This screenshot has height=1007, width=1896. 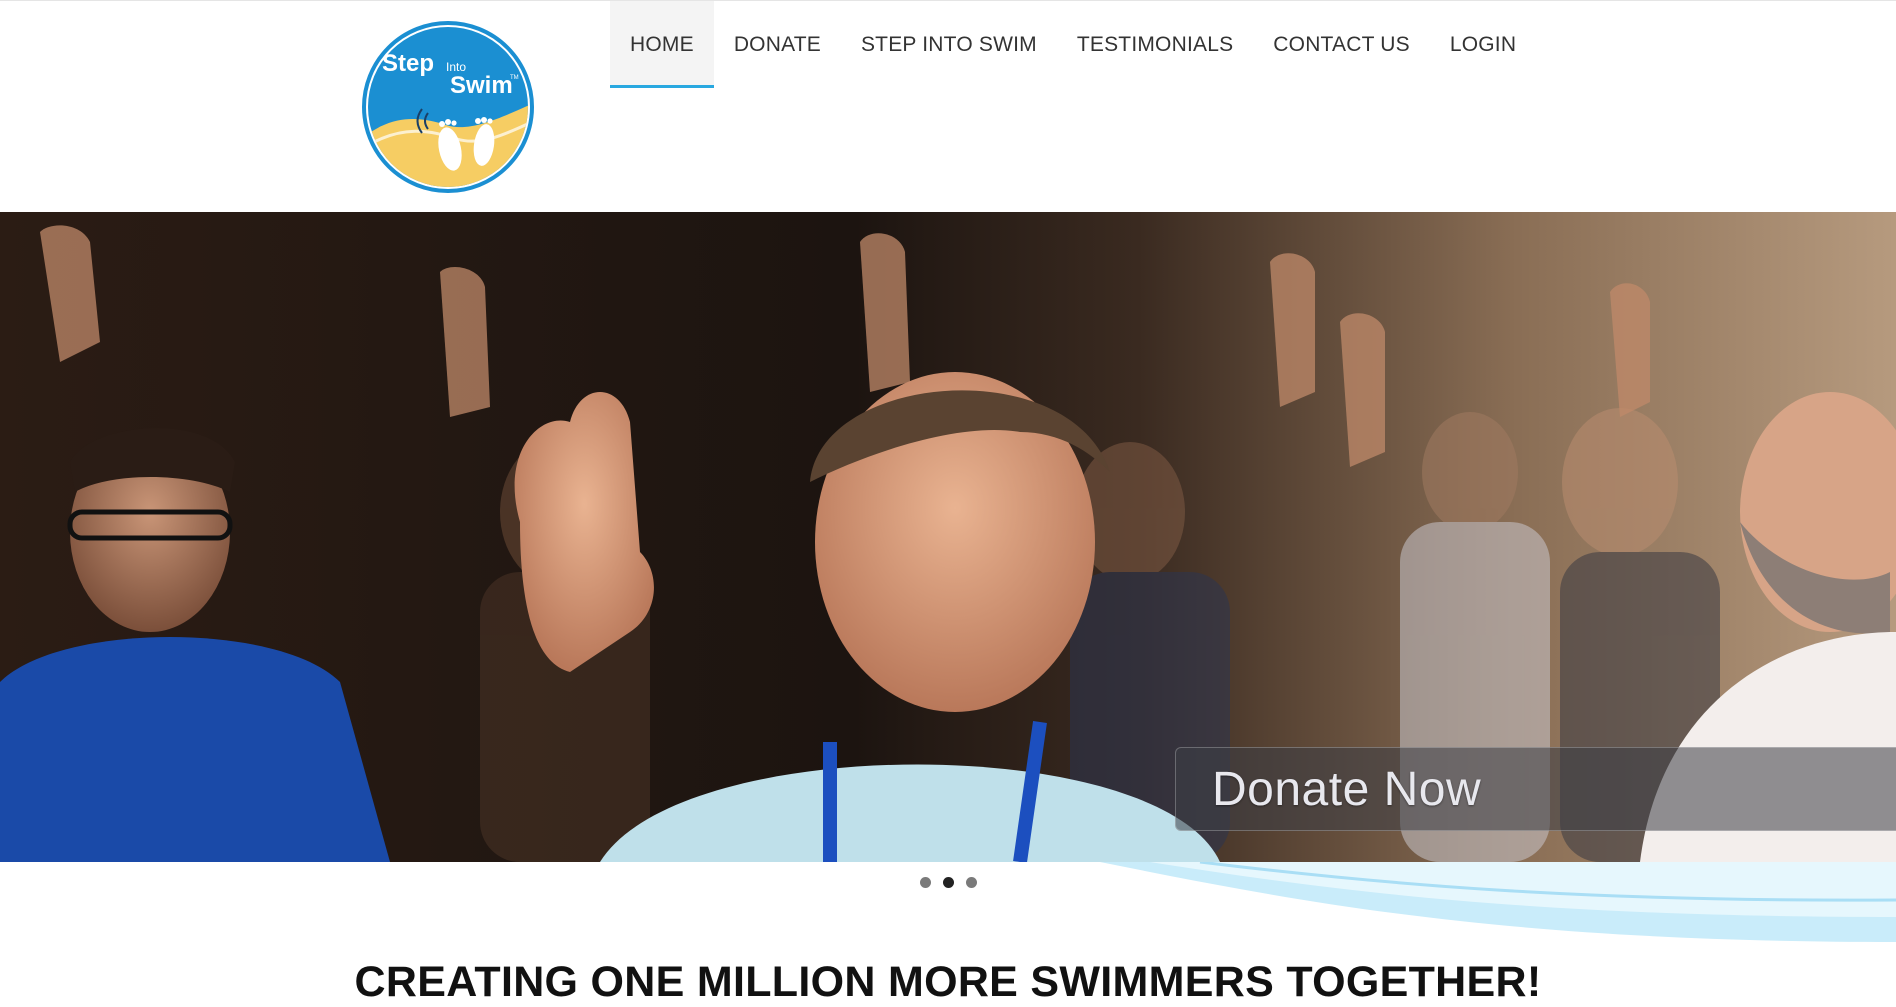 I want to click on logo-word-swim: Swim, so click(x=481, y=85).